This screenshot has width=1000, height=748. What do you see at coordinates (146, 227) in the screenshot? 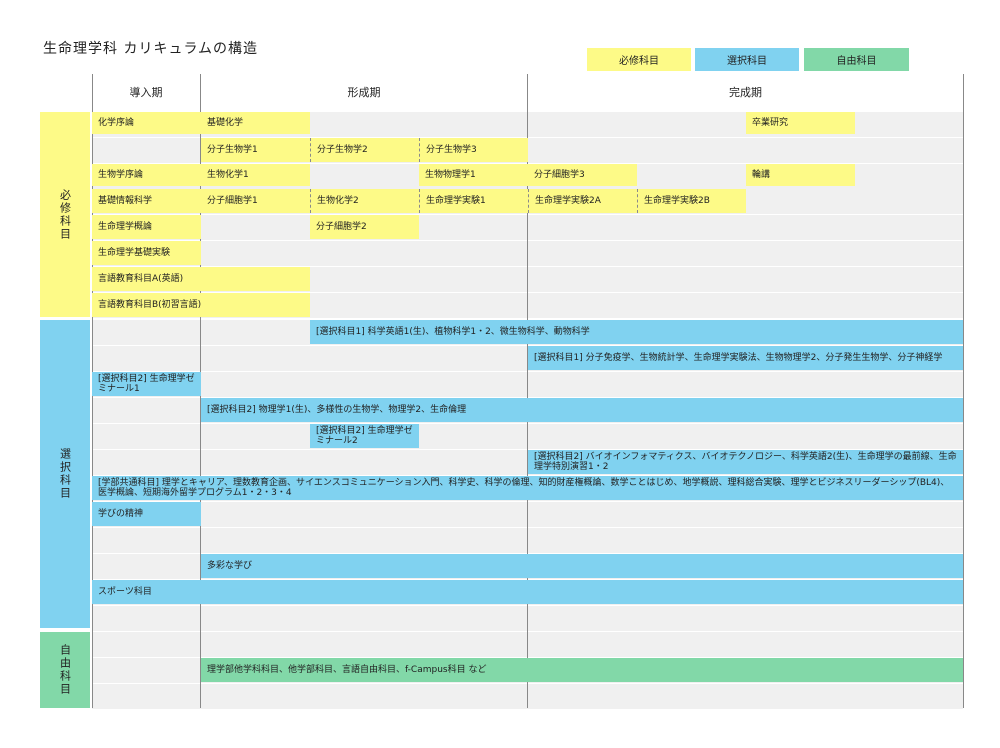
I see `required-course-cell: 生命理学概論` at bounding box center [146, 227].